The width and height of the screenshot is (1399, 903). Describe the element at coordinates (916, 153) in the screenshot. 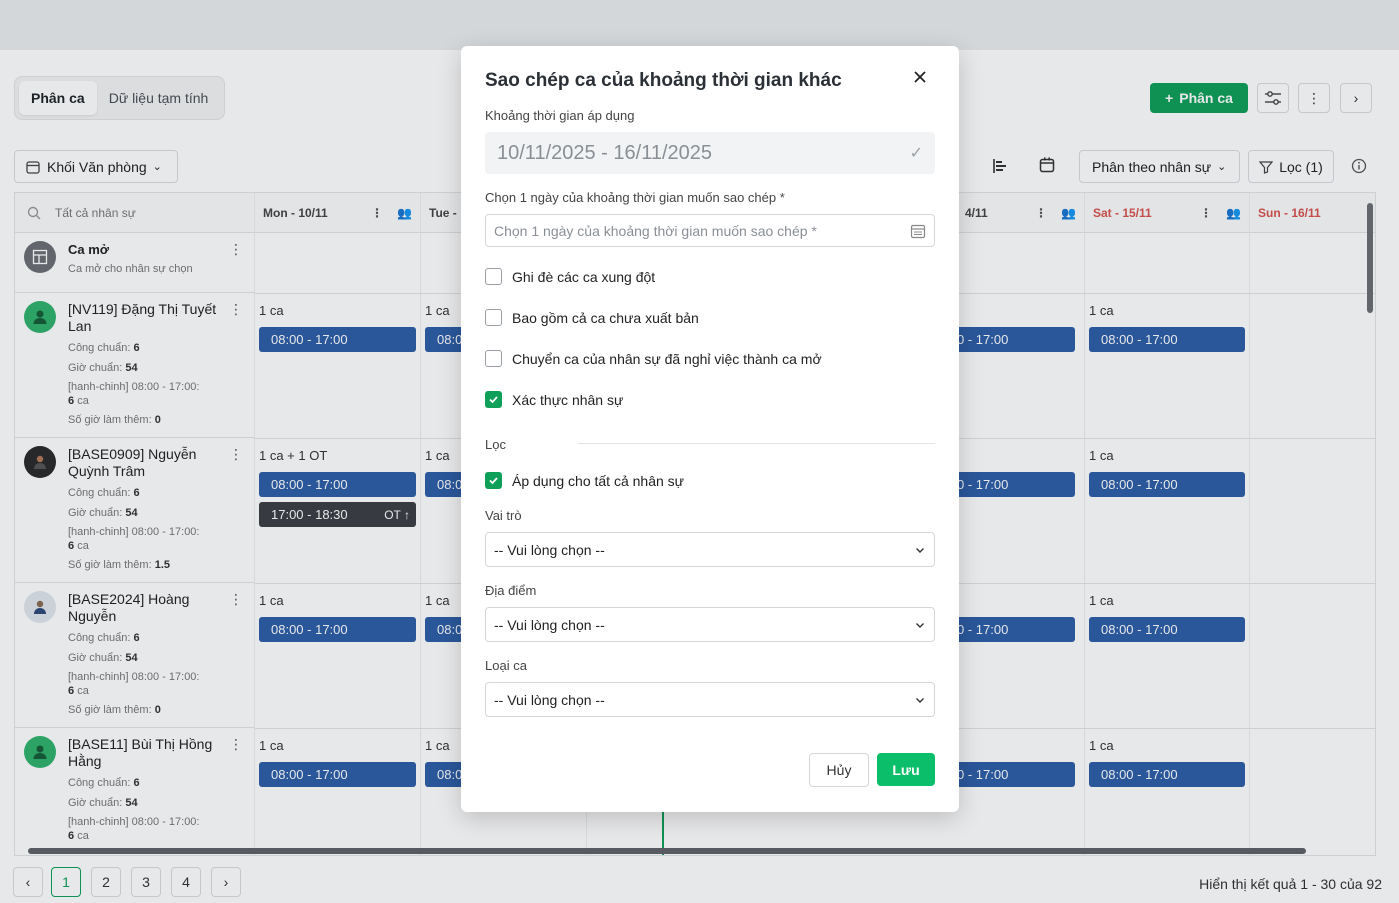

I see `check-icon: ✓` at that location.